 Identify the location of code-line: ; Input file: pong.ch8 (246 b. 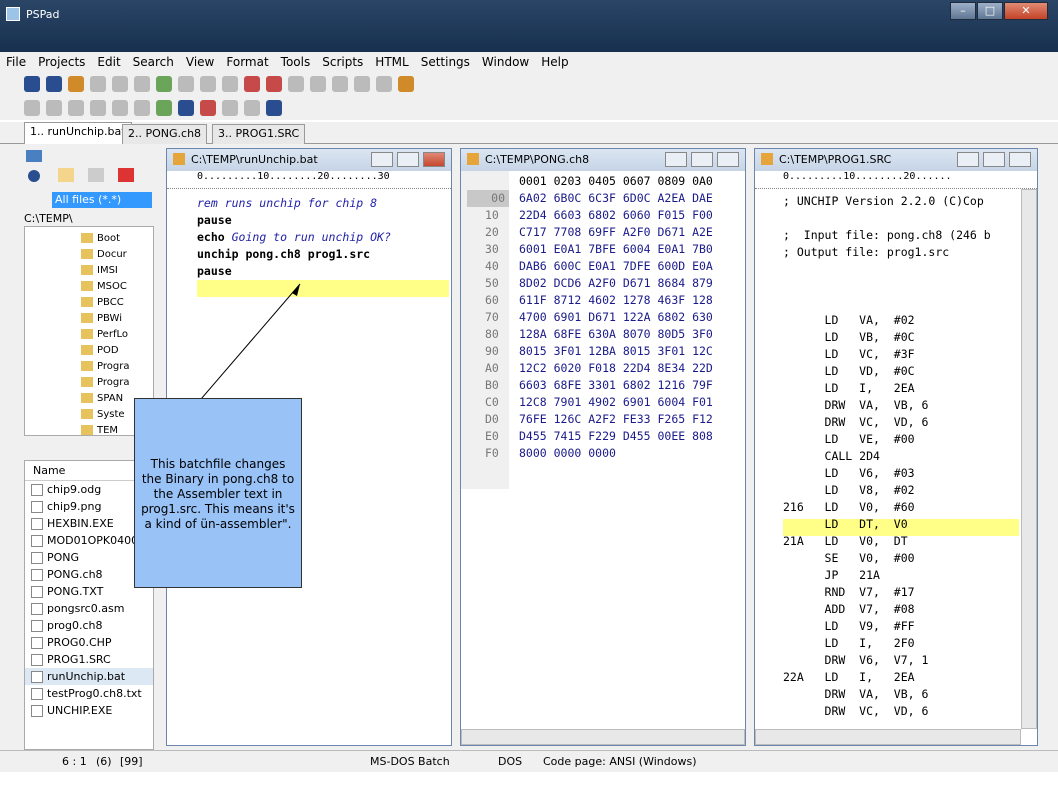
(887, 235).